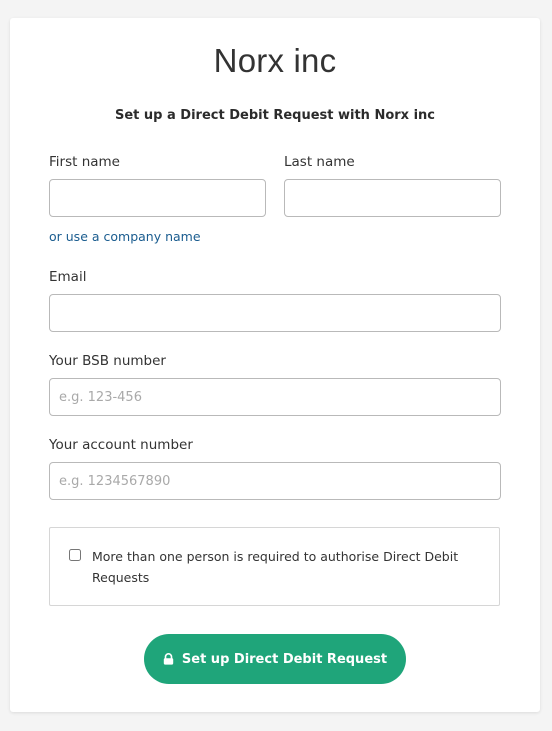 This screenshot has height=731, width=552. Describe the element at coordinates (168, 659) in the screenshot. I see `lock-icon` at that location.